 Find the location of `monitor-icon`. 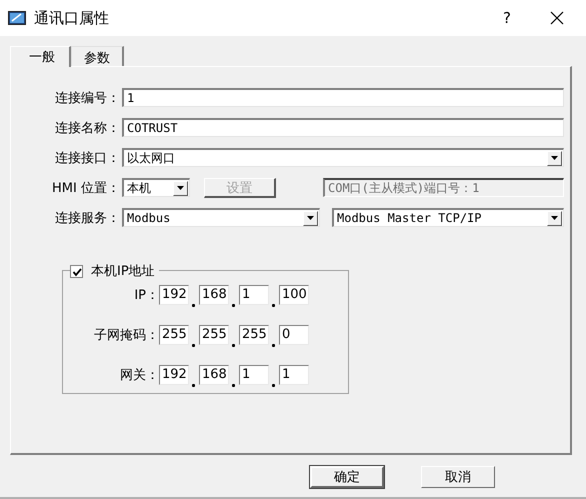

monitor-icon is located at coordinates (17, 18).